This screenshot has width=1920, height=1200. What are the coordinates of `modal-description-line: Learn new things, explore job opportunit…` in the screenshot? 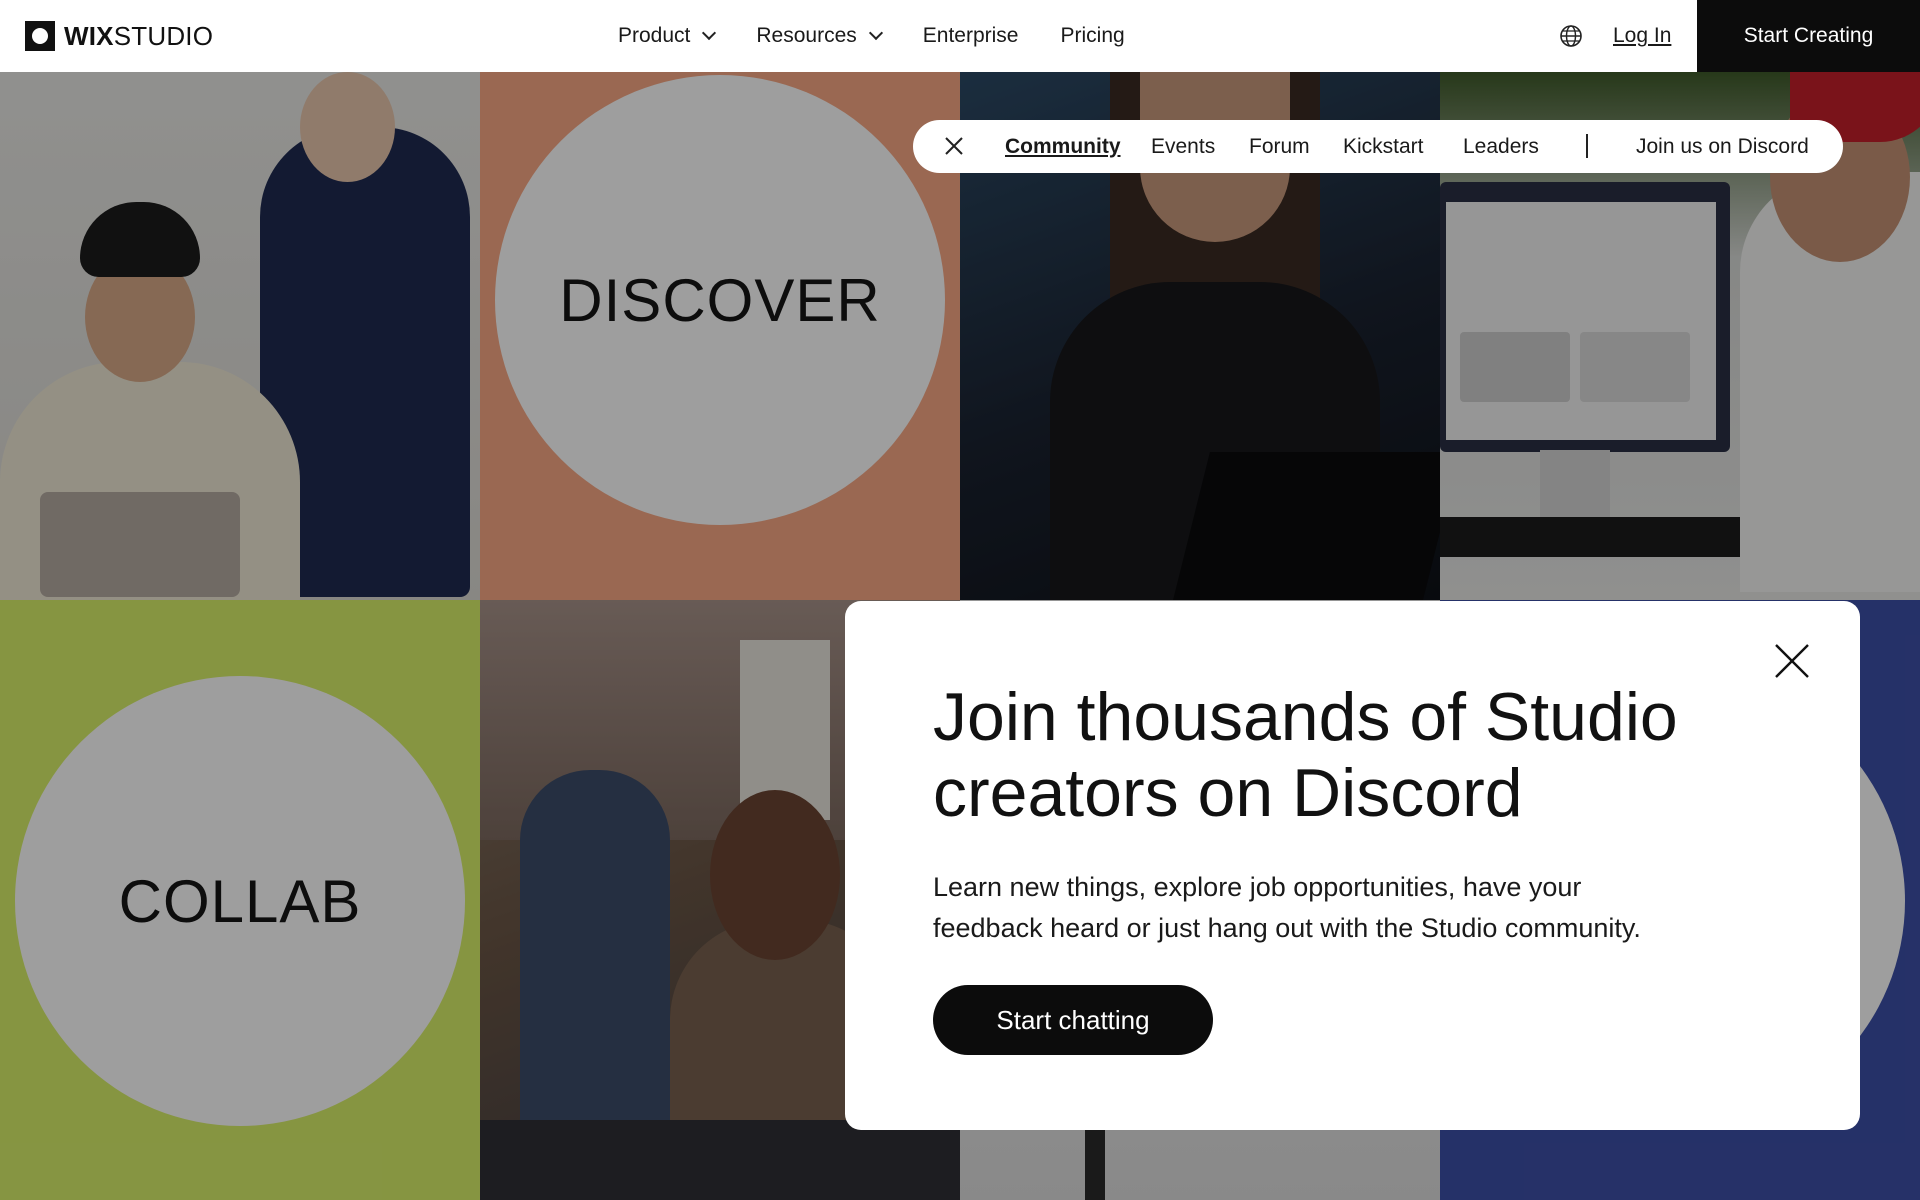 It's located at (1257, 887).